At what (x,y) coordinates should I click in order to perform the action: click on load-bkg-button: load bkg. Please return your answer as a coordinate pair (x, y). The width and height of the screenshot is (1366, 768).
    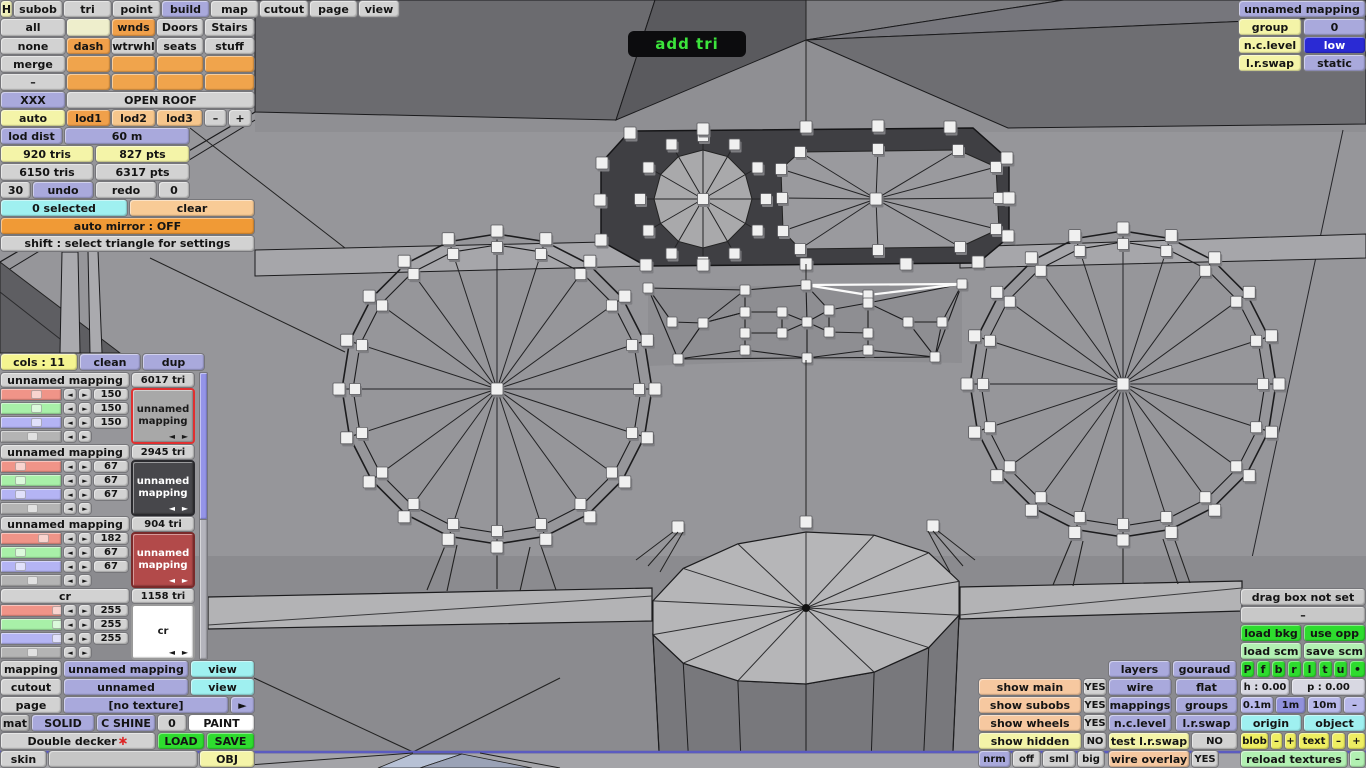
    Looking at the image, I should click on (1271, 633).